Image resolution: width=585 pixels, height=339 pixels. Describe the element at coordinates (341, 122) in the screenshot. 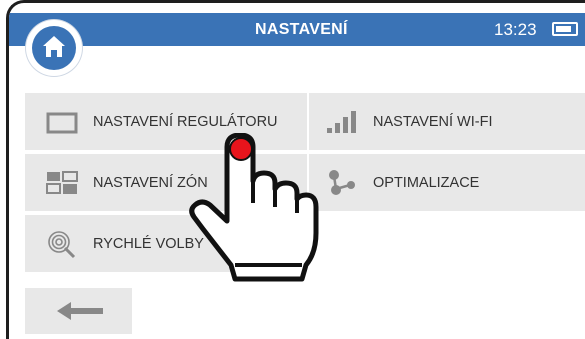

I see `signal-bars-icon` at that location.